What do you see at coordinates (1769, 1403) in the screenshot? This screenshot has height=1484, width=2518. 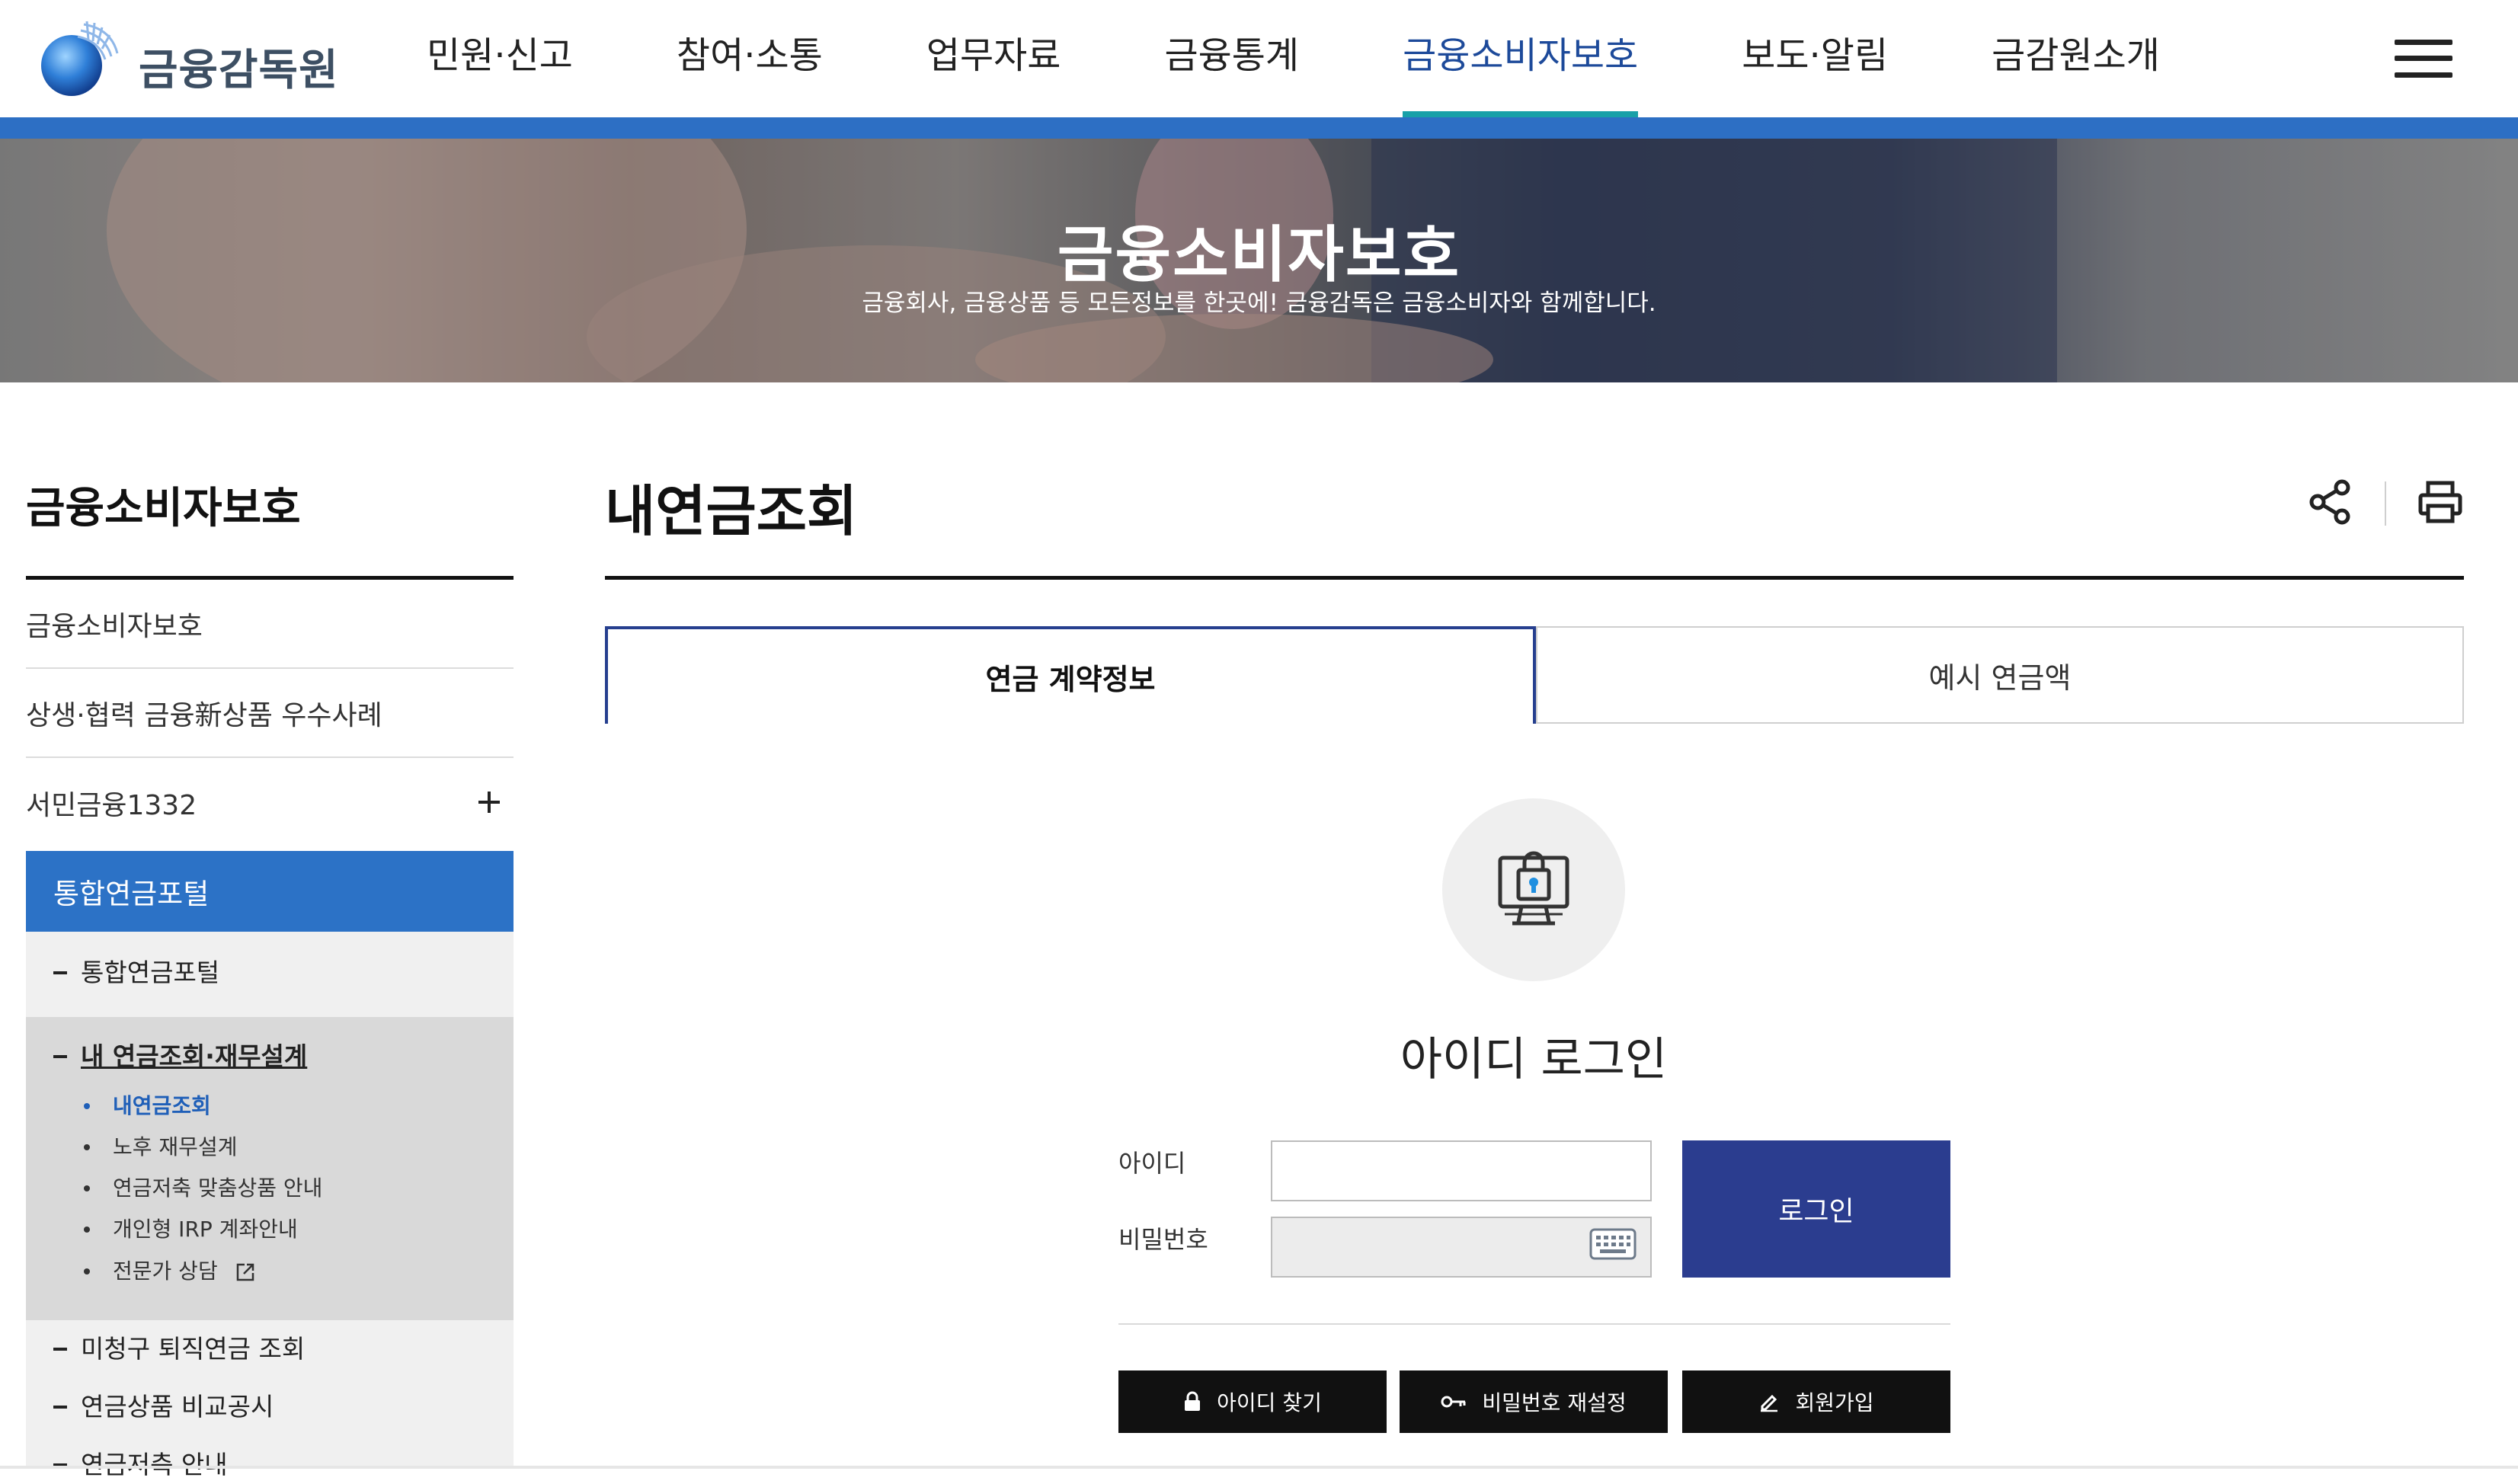 I see `pencil-icon` at bounding box center [1769, 1403].